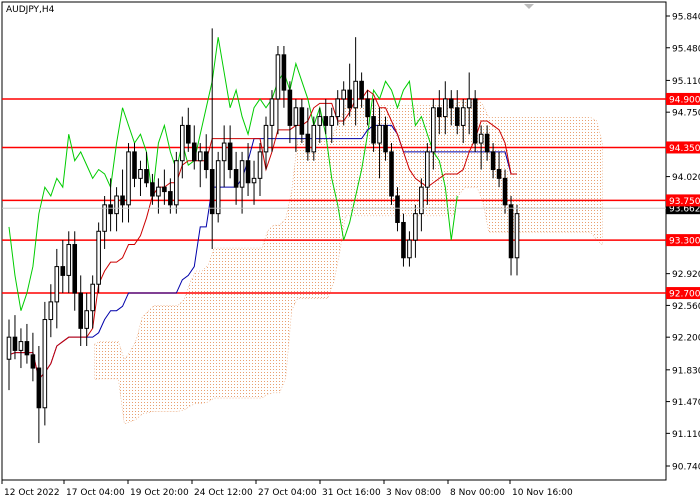 The height and width of the screenshot is (500, 700). What do you see at coordinates (542, 493) in the screenshot?
I see `time-tick-label: 10 Nov 16:00` at bounding box center [542, 493].